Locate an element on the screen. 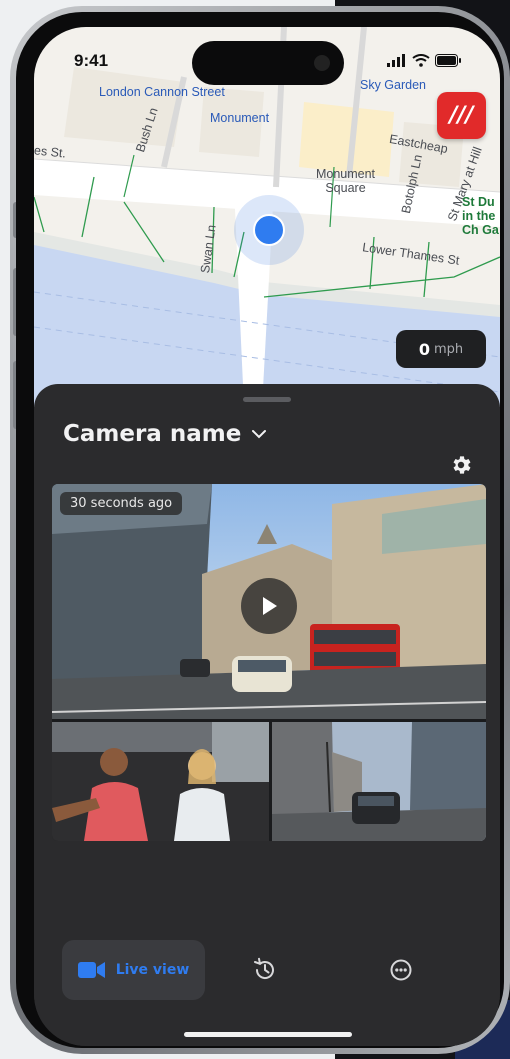 Image resolution: width=510 pixels, height=1059 pixels. history-icon is located at coordinates (265, 970).